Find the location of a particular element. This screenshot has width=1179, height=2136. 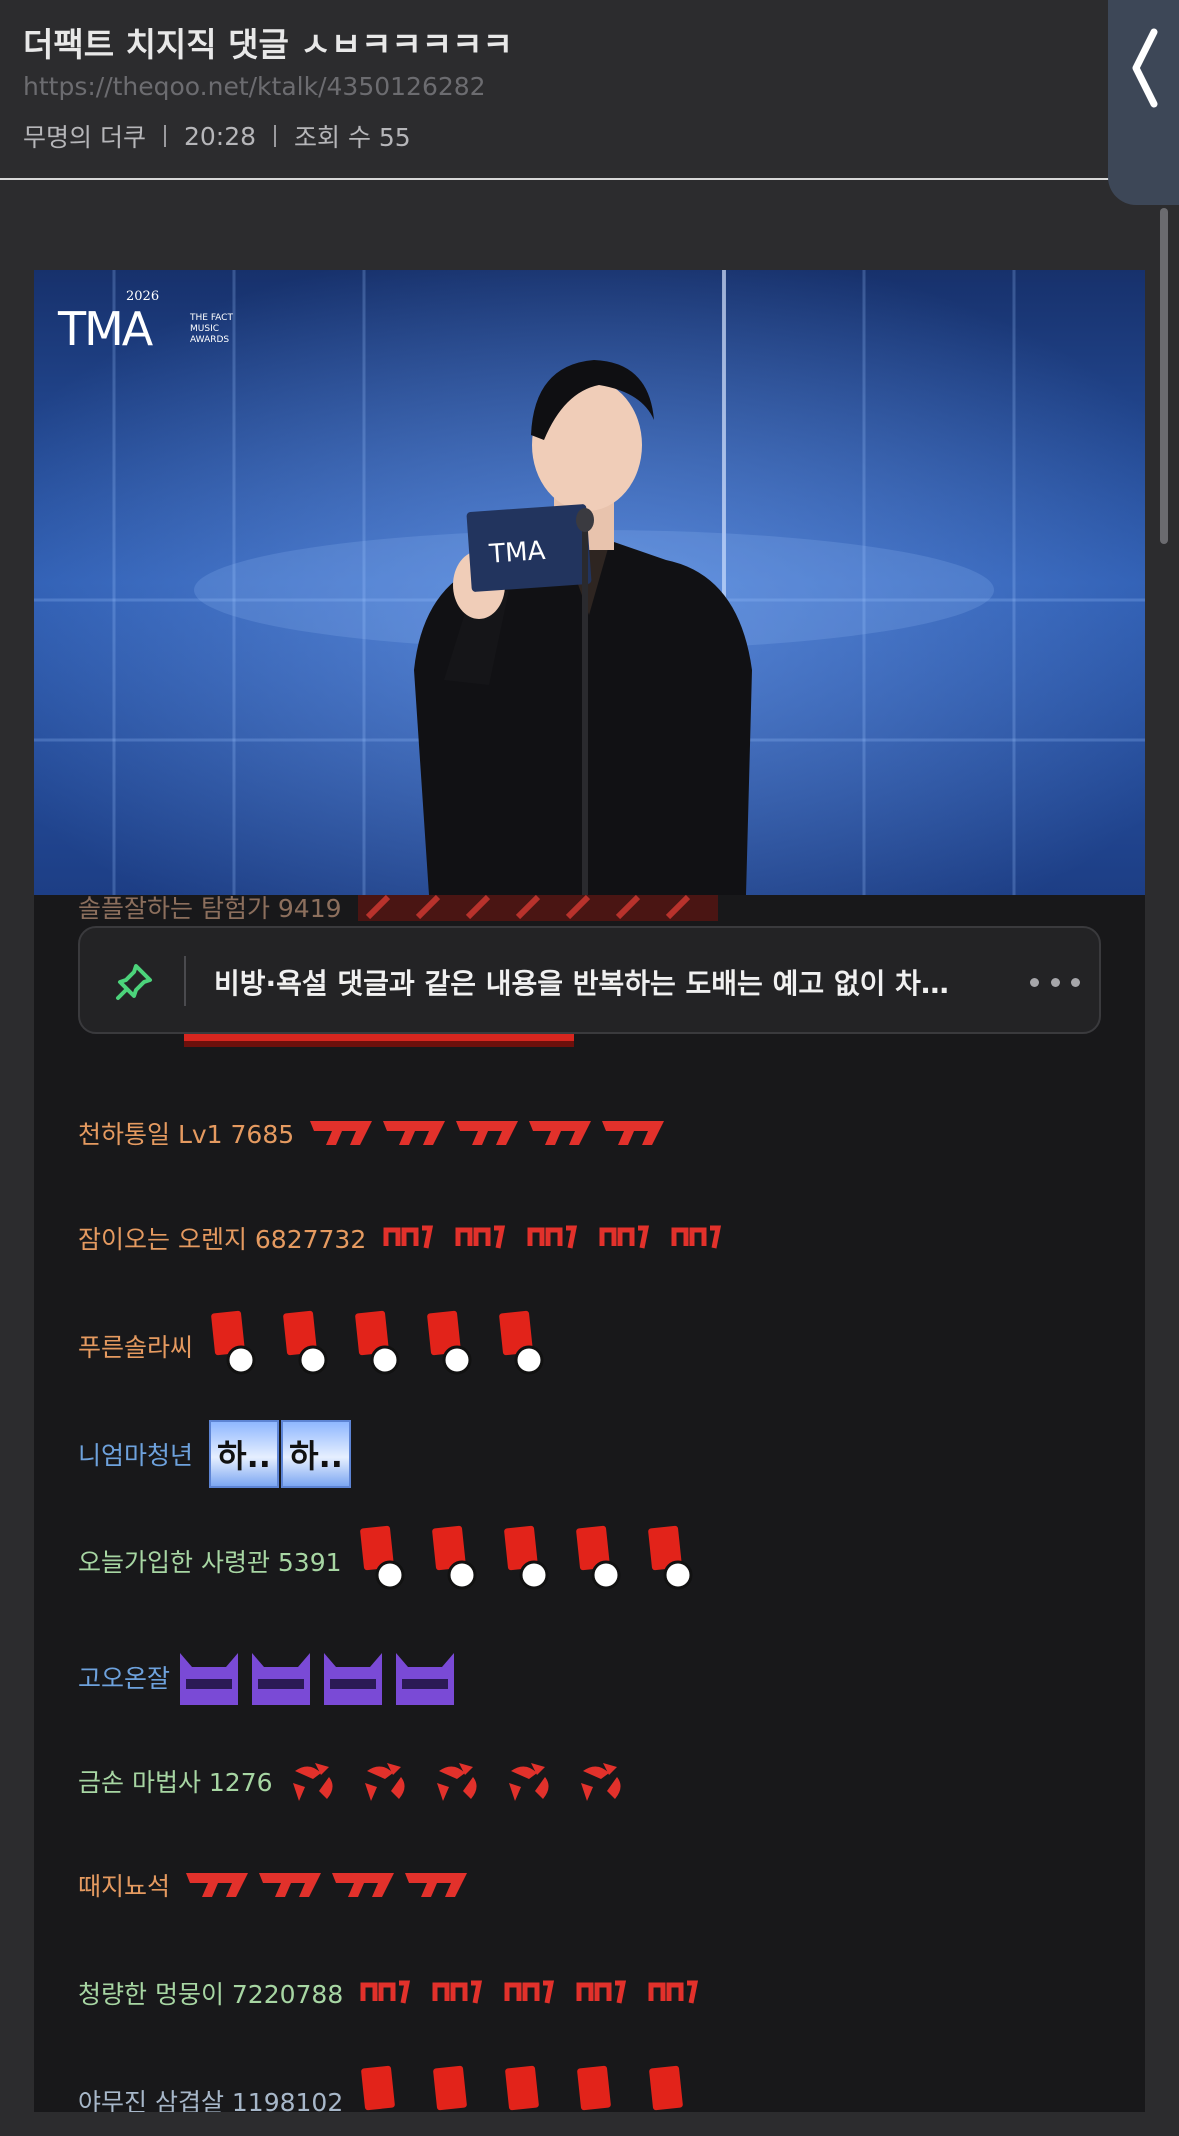

chat-row: 니엄마청년 하.. 하.. is located at coordinates (215, 1454).